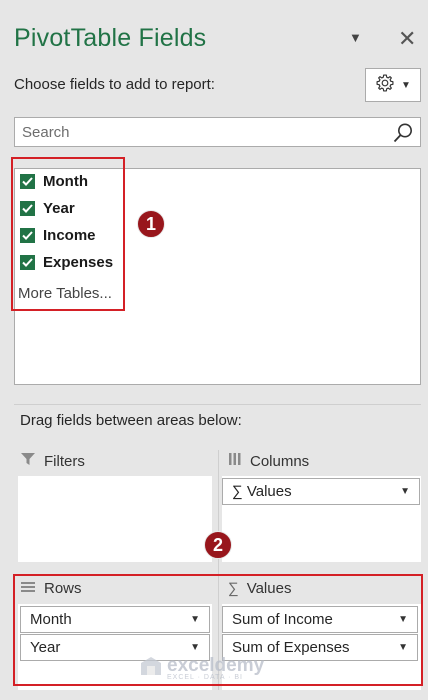  Describe the element at coordinates (110, 38) in the screenshot. I see `pane-title: PivotTable Fields` at that location.